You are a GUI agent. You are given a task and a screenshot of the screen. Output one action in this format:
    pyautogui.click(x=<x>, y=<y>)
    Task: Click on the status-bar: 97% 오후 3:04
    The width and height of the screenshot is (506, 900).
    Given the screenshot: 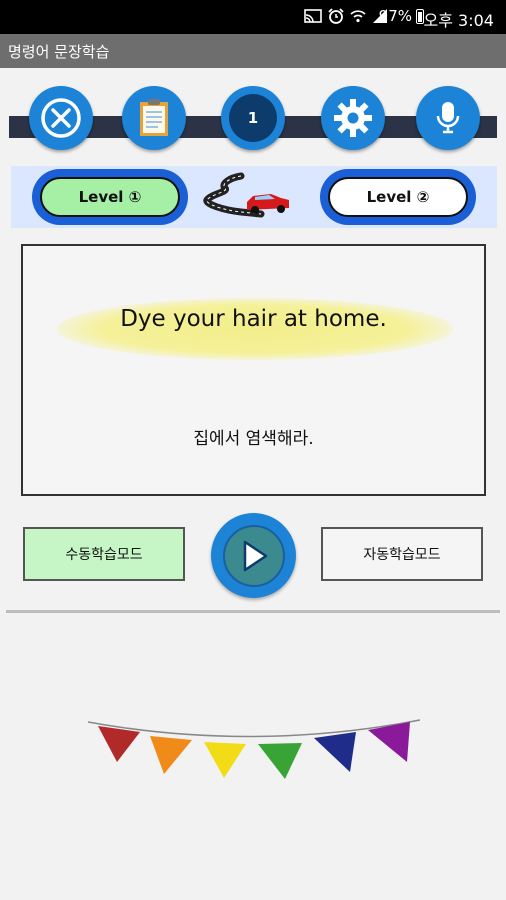 What is the action you would take?
    pyautogui.click(x=253, y=17)
    